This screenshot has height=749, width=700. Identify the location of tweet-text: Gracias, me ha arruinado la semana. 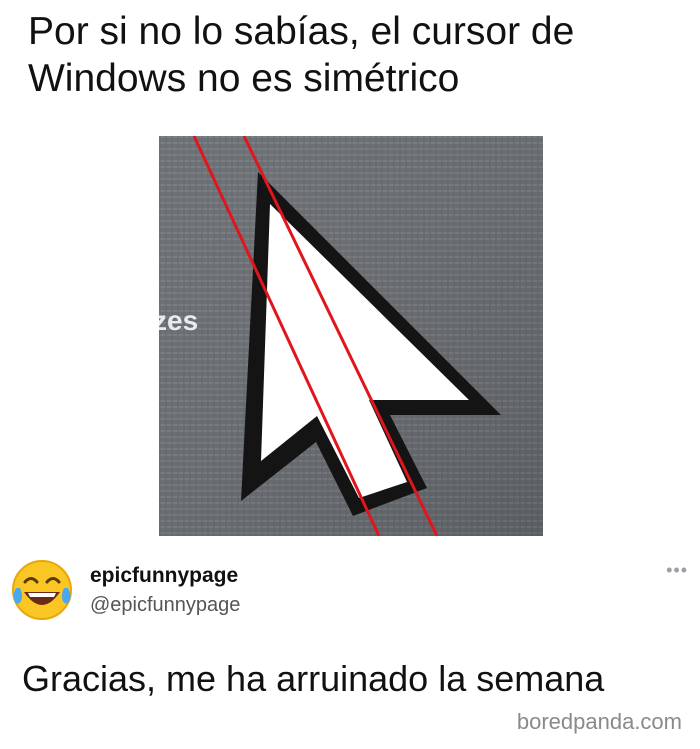
(313, 678).